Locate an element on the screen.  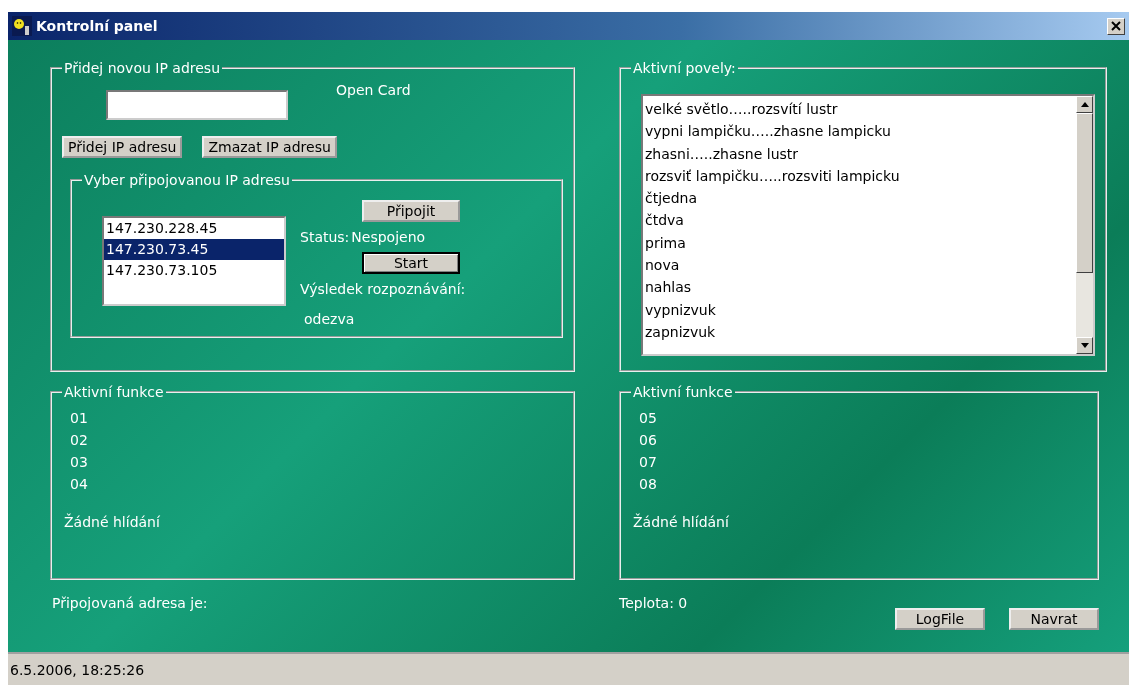
command-item: velké světlo…..rozsvítí lustr is located at coordinates (859, 109).